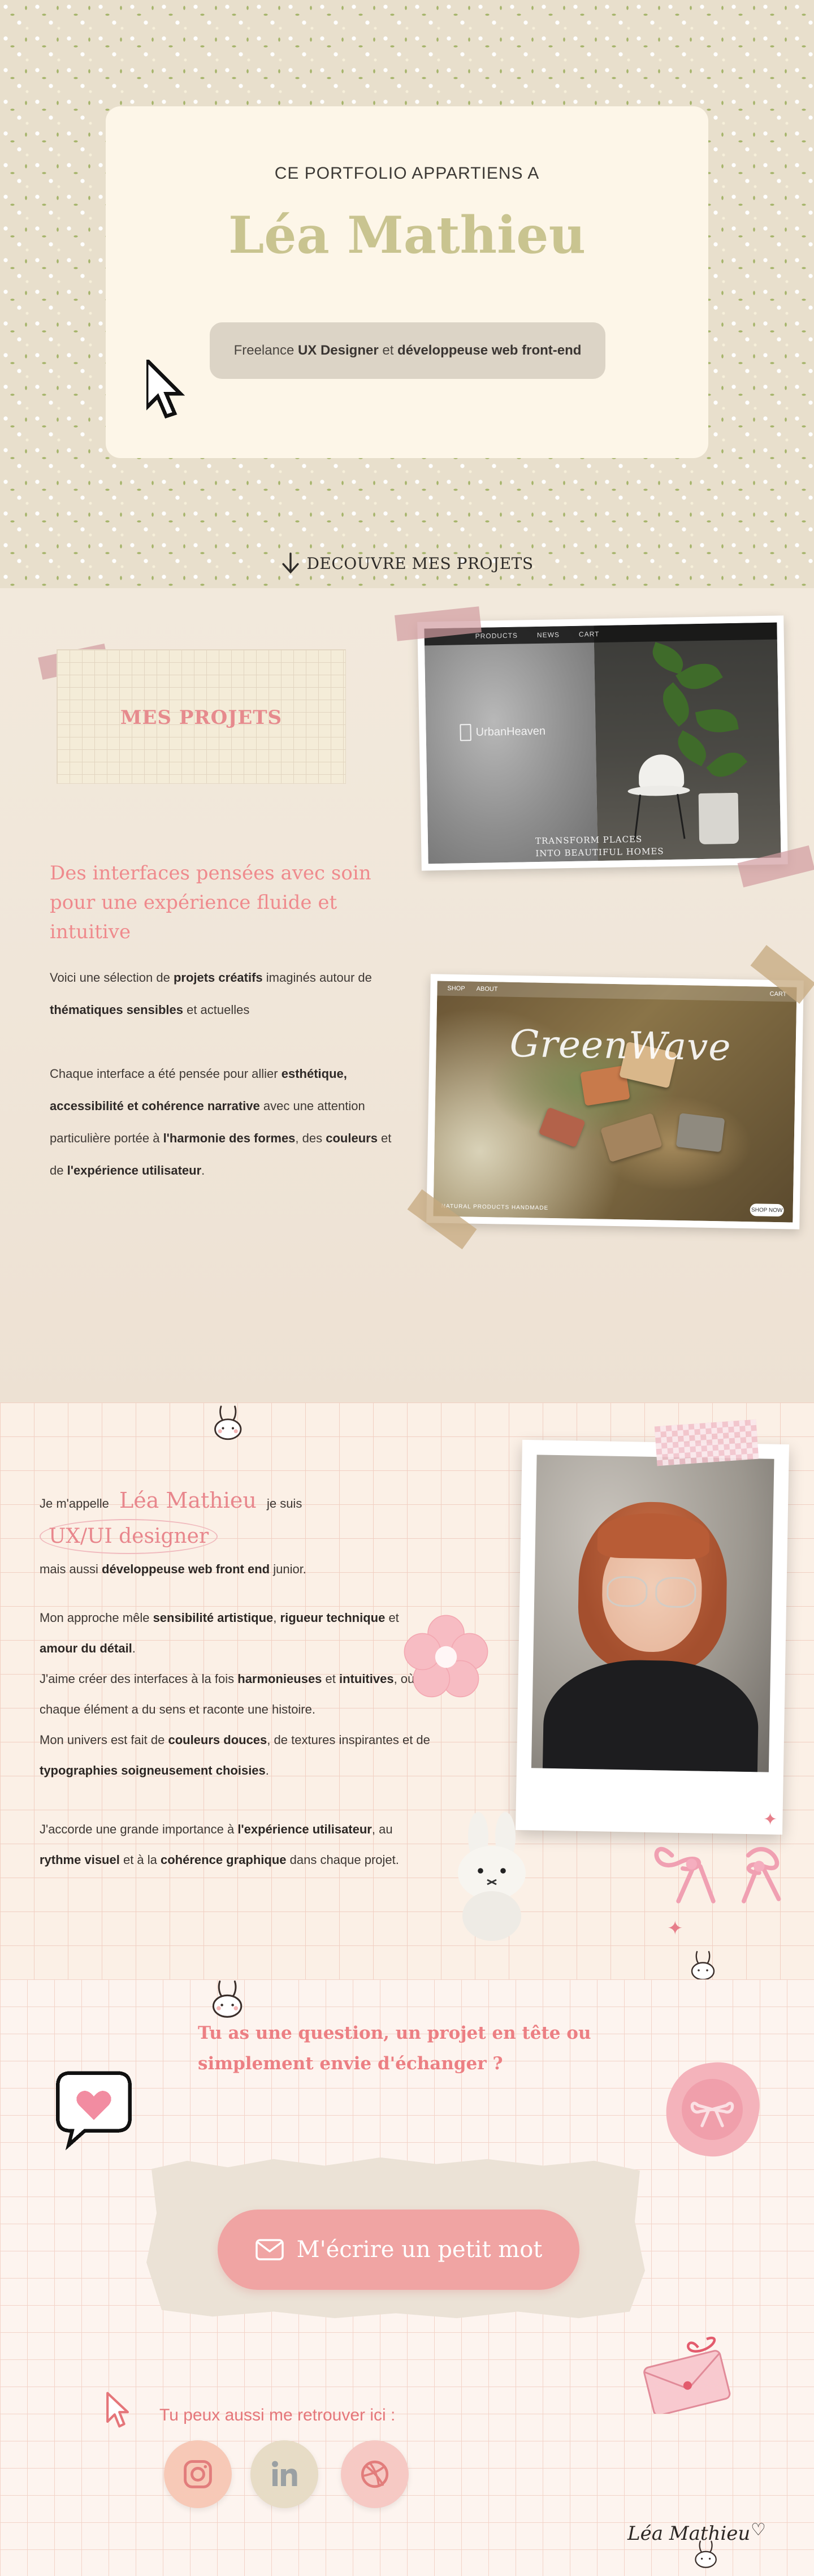 Image resolution: width=814 pixels, height=2576 pixels. Describe the element at coordinates (224, 1860) in the screenshot. I see `text-bold: cohérence graphique` at that location.